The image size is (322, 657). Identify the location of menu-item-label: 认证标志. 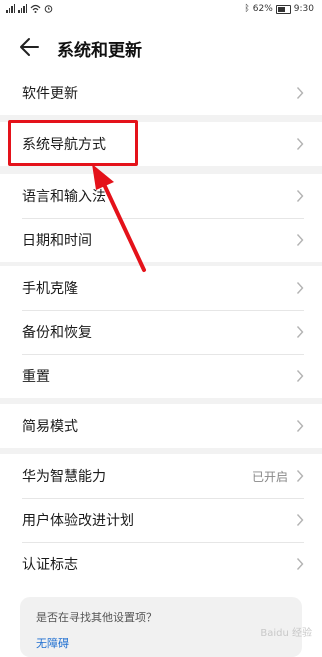
(50, 565).